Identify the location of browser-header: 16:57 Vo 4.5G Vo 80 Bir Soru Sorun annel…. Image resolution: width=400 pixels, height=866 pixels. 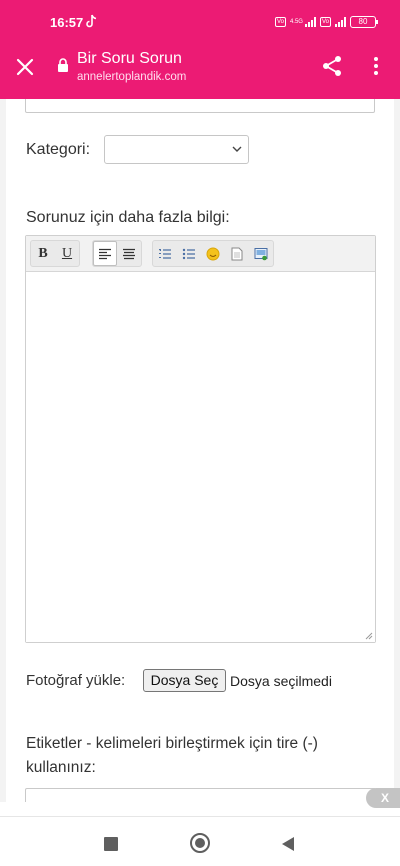
(200, 49).